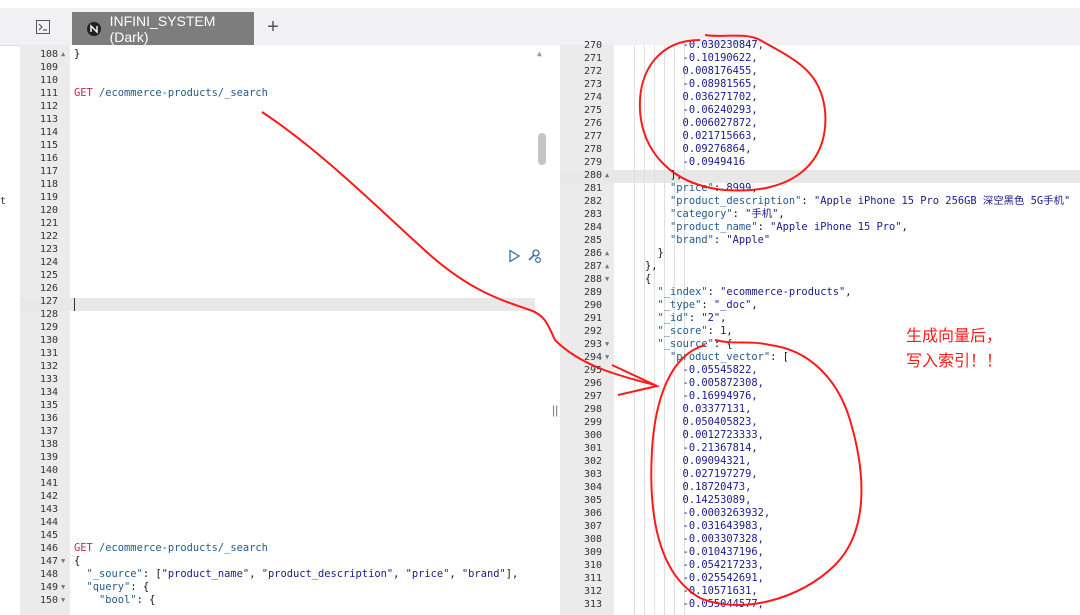 Image resolution: width=1080 pixels, height=615 pixels. Describe the element at coordinates (732, 305) in the screenshot. I see `code-token: "_doc"` at that location.